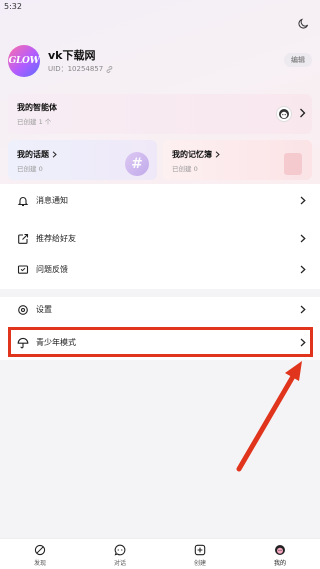 The height and width of the screenshot is (569, 320). What do you see at coordinates (160, 62) in the screenshot?
I see `profile-header: GLOW vk下载网 UID：10254857 编辑` at bounding box center [160, 62].